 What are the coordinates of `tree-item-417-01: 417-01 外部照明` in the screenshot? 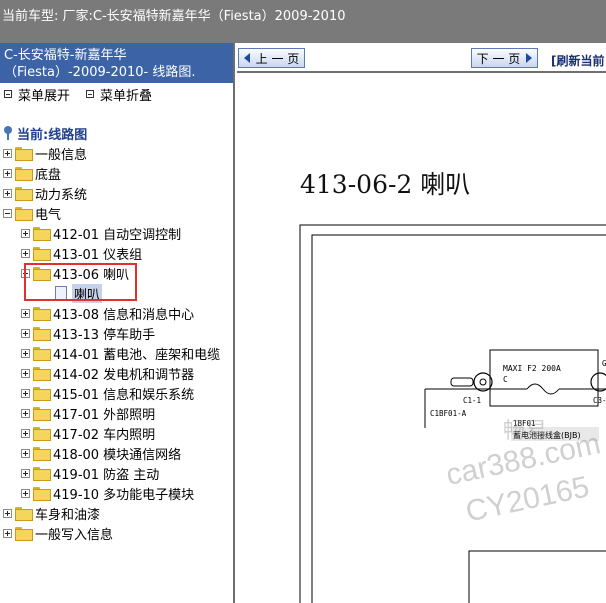 It's located at (88, 413).